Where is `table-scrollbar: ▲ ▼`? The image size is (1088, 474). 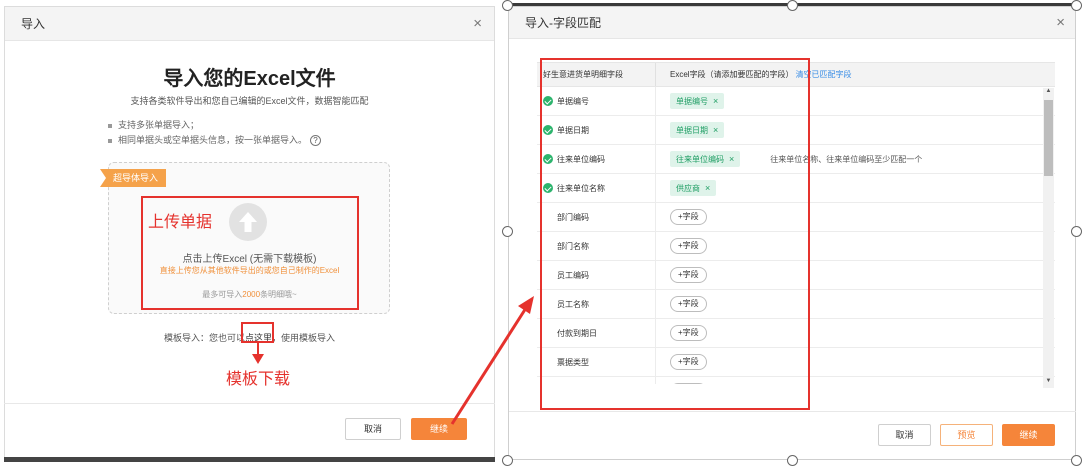
table-scrollbar: ▲ ▼ is located at coordinates (1048, 238).